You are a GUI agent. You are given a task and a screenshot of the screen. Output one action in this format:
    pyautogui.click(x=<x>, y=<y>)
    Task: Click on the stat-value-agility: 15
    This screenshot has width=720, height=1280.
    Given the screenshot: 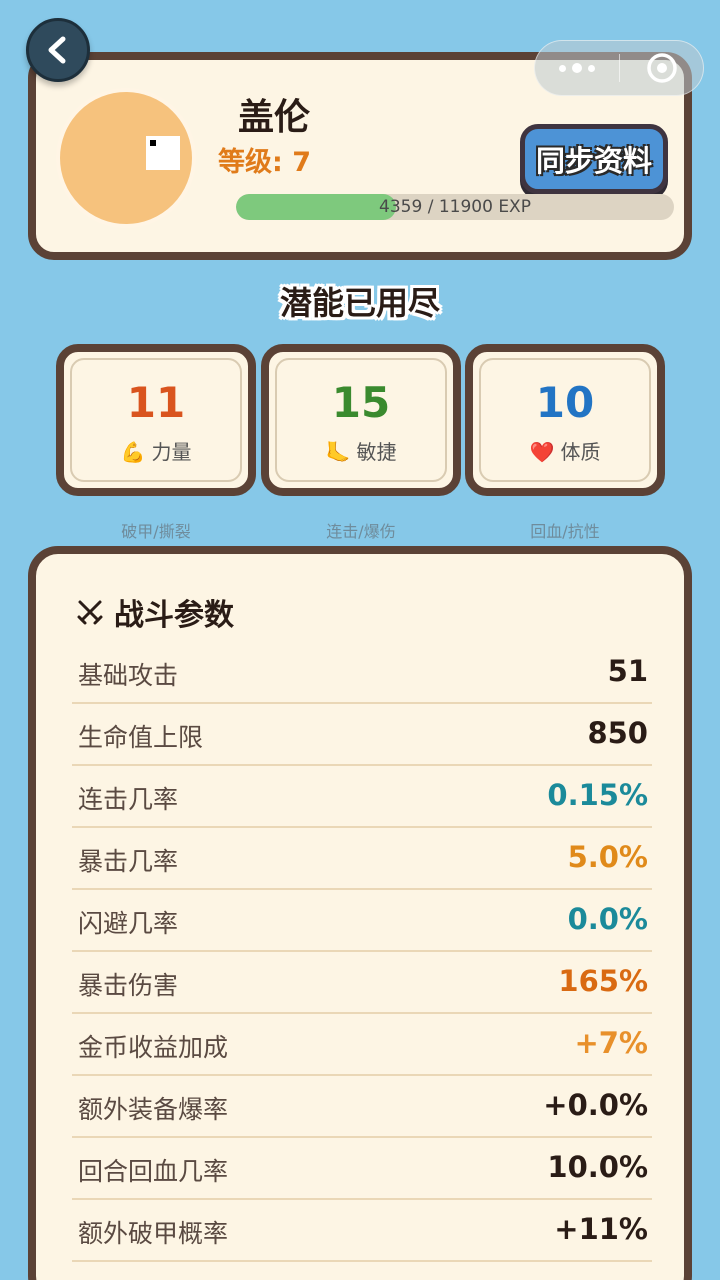 What is the action you would take?
    pyautogui.click(x=361, y=402)
    